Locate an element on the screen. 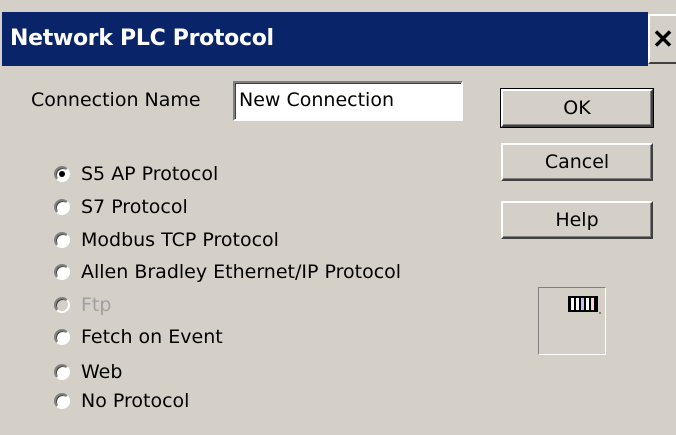  radio-label: Fetch on Event is located at coordinates (152, 337).